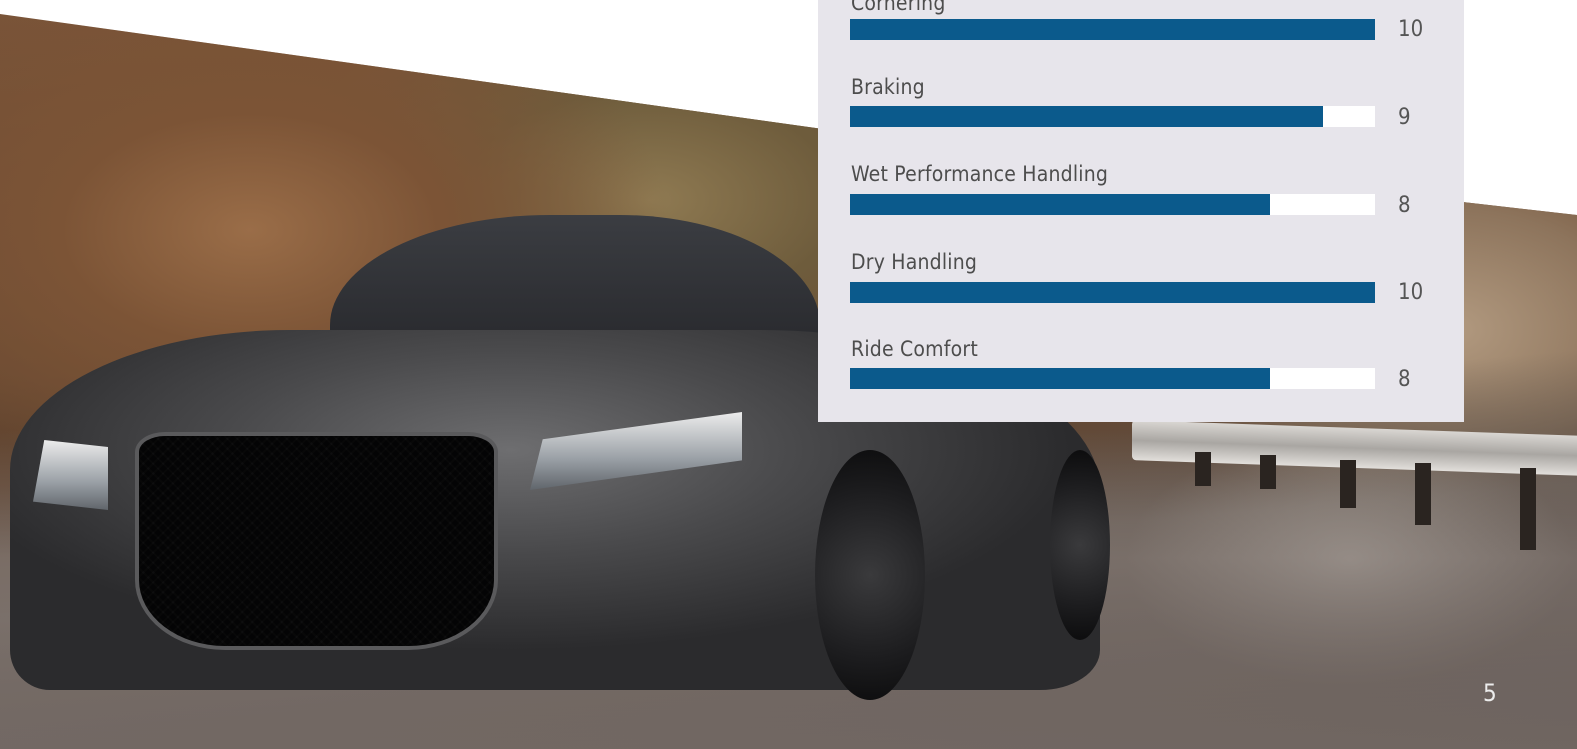 The image size is (1577, 749). I want to click on rating-label-dry-handling: Dry Handling, so click(914, 262).